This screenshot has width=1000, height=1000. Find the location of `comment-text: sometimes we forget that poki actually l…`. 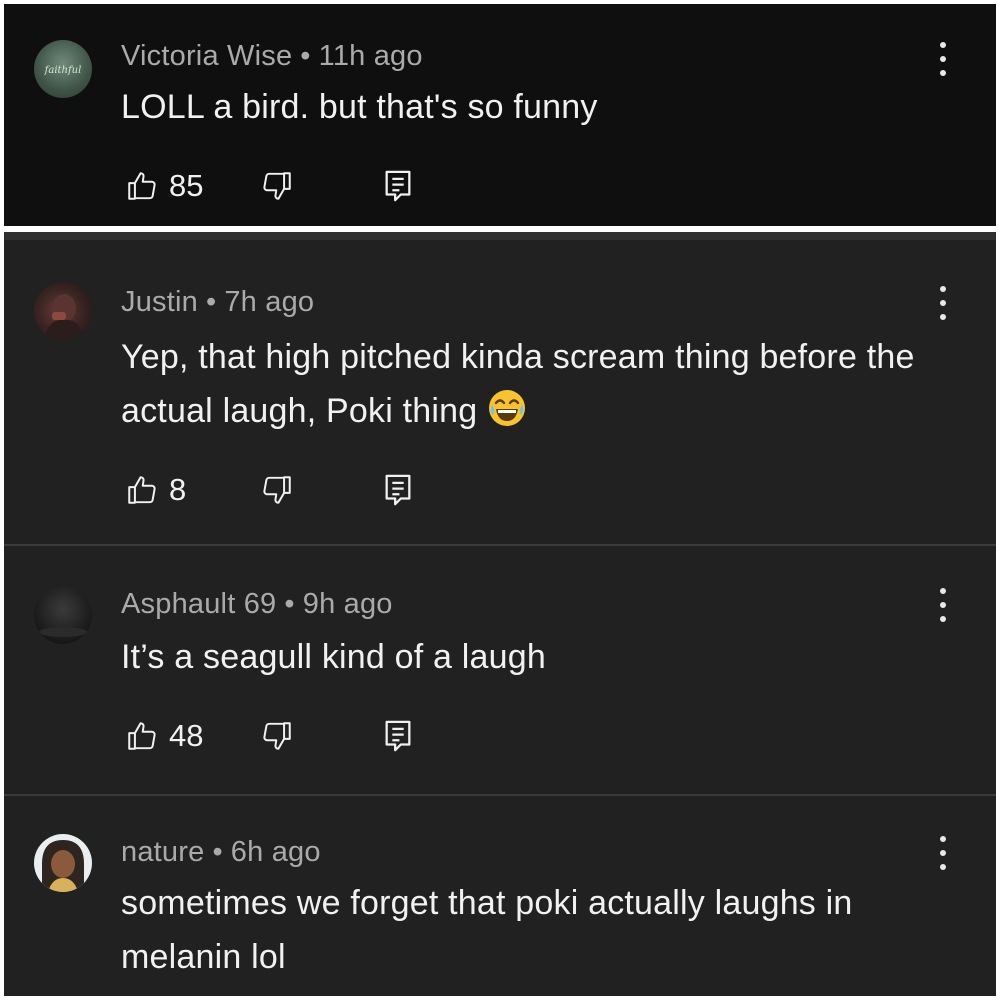

comment-text: sometimes we forget that poki actually l… is located at coordinates (487, 930).